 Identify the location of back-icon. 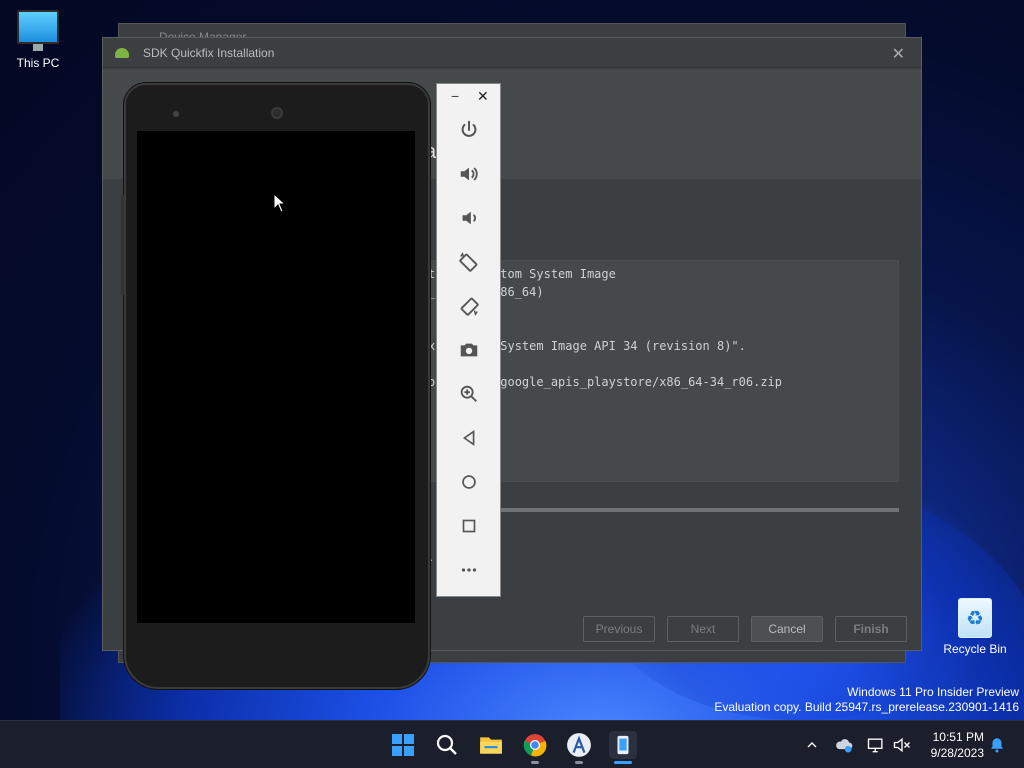
(469, 438).